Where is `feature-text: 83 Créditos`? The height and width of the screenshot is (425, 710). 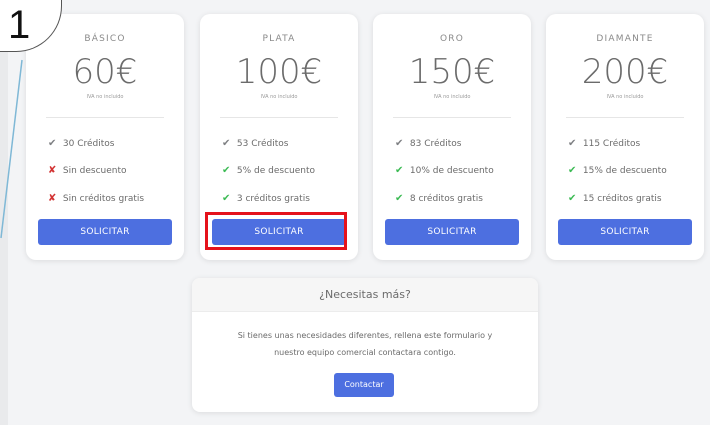 feature-text: 83 Créditos is located at coordinates (435, 144).